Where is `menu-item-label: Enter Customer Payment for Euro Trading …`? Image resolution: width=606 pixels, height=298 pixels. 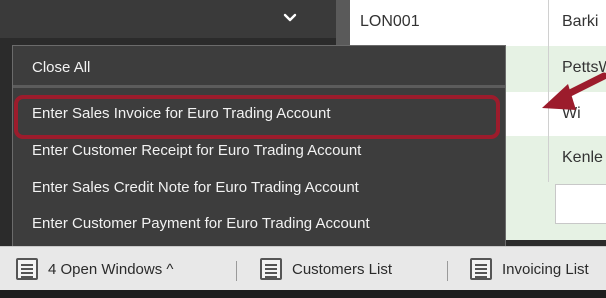
menu-item-label: Enter Customer Payment for Euro Trading … is located at coordinates (201, 223).